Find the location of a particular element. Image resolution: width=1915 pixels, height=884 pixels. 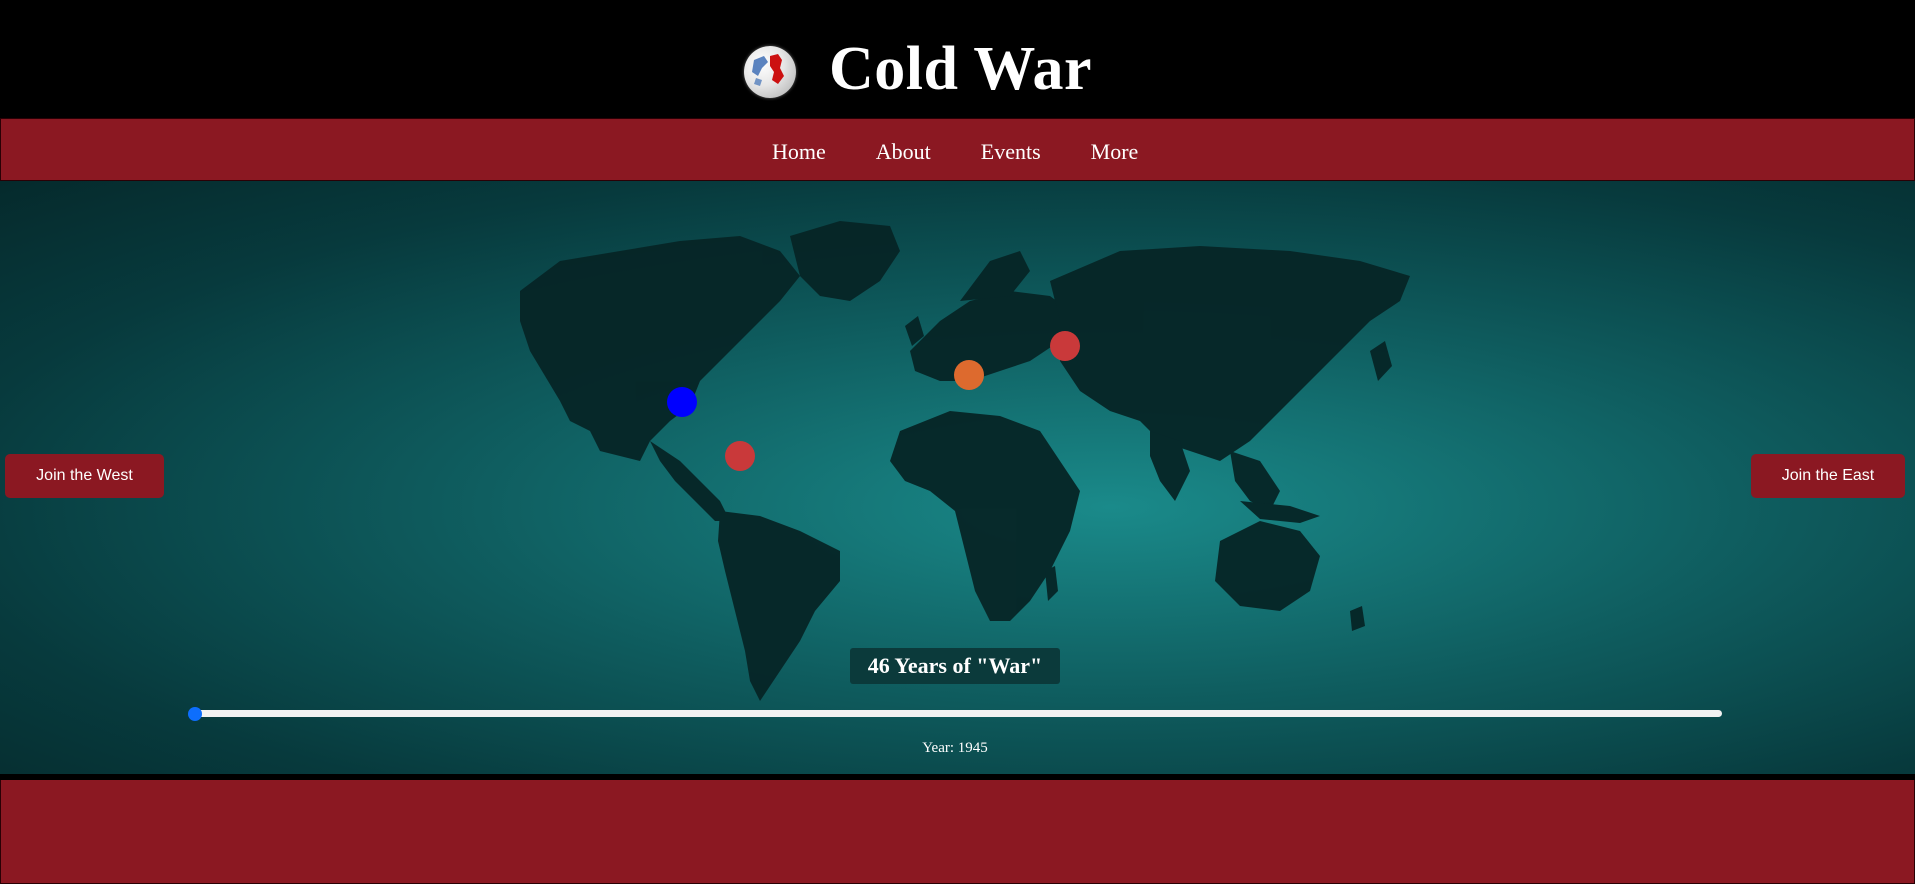

nav-links: Home About Events More is located at coordinates (980, 152).